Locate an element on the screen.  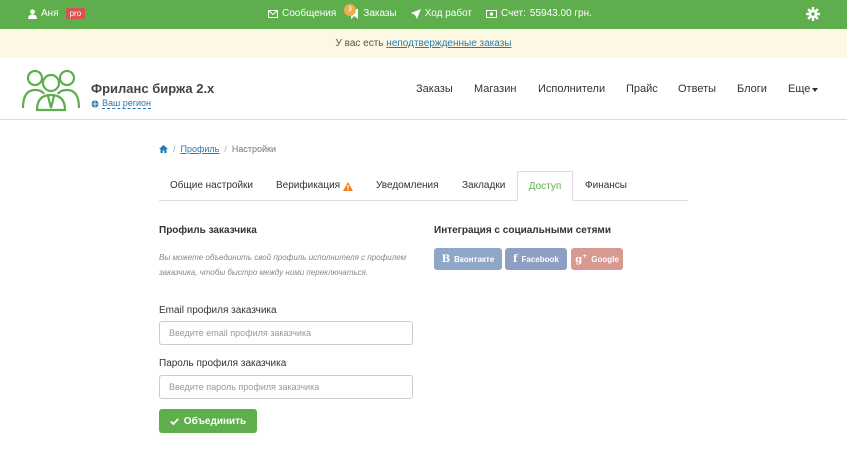
account-label: Счет: is located at coordinates (513, 13).